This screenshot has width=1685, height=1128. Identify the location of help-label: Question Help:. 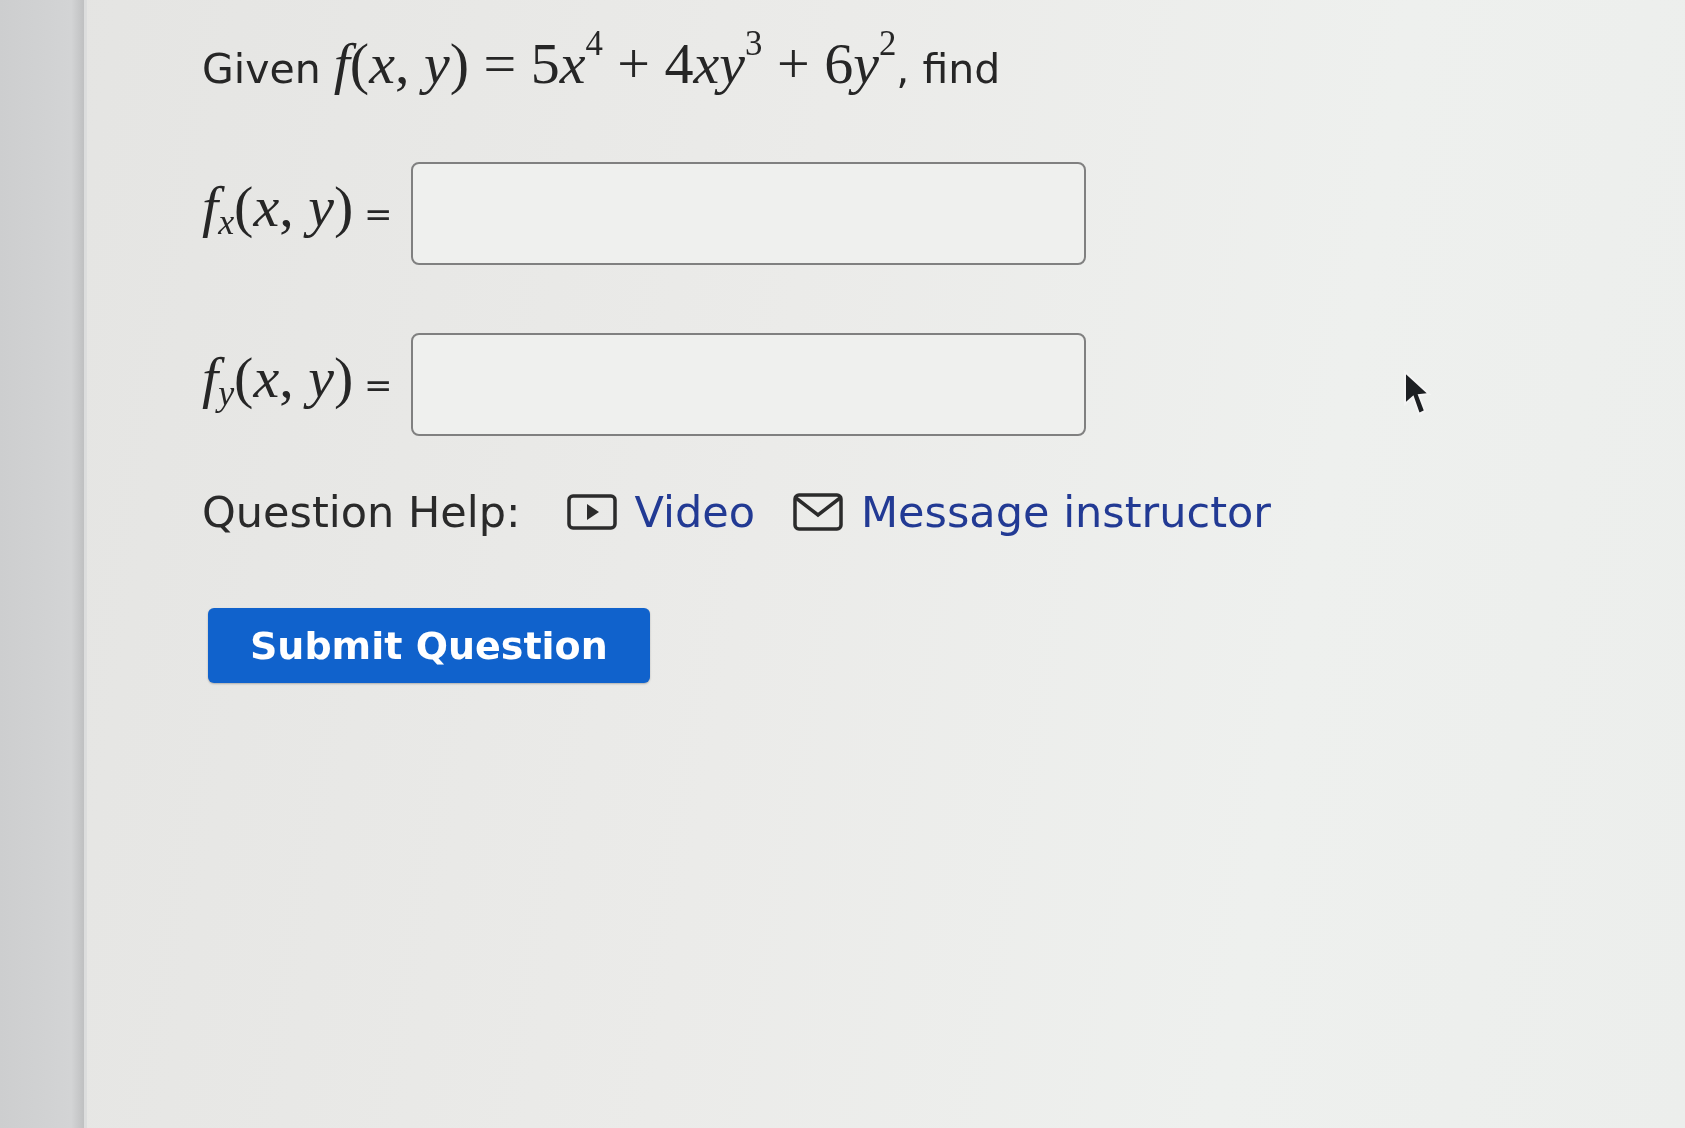
(361, 512).